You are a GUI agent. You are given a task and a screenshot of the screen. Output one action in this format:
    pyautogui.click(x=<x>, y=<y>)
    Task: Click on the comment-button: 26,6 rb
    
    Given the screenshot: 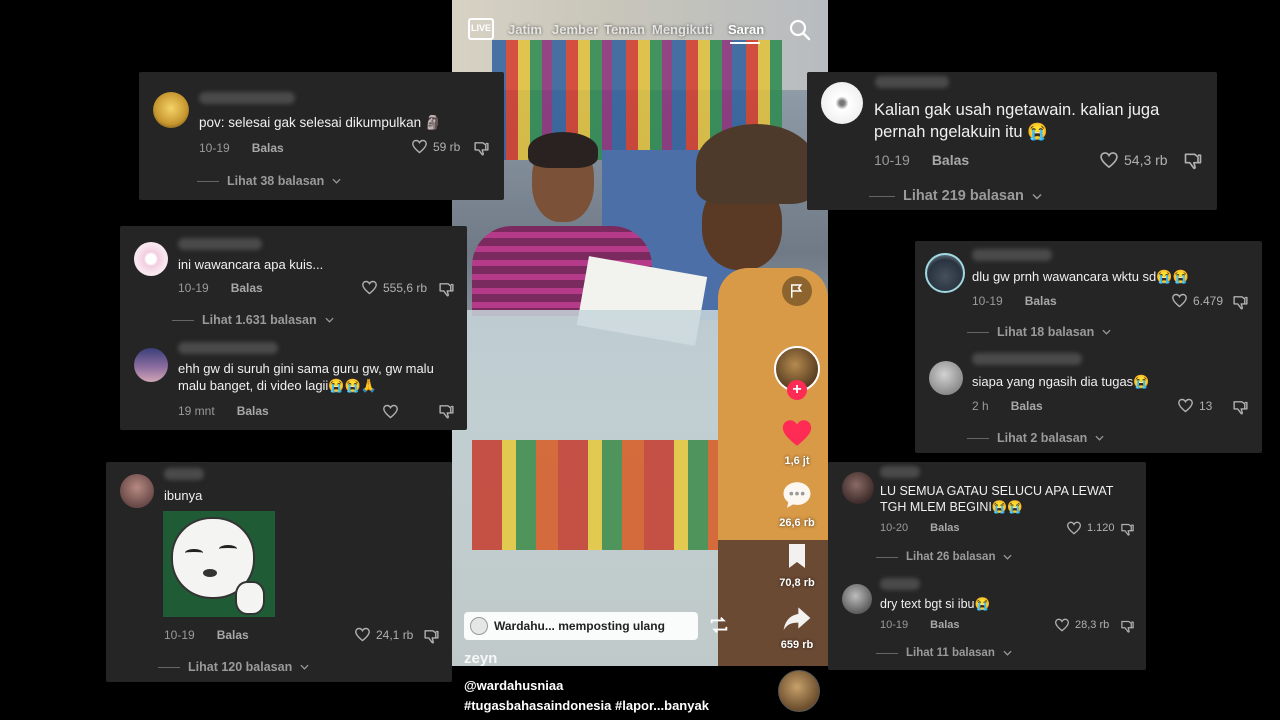 What is the action you would take?
    pyautogui.click(x=797, y=503)
    